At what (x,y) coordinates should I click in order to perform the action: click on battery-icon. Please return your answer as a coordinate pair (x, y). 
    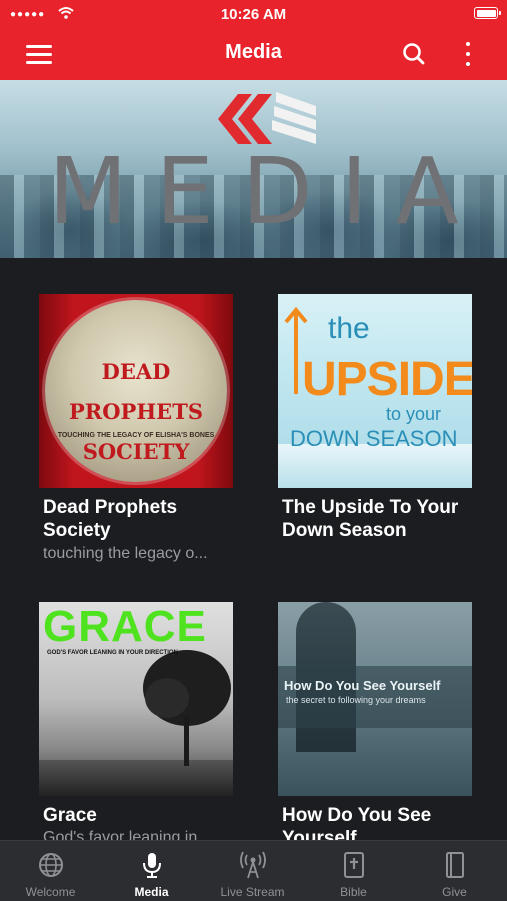
    Looking at the image, I should click on (487, 13).